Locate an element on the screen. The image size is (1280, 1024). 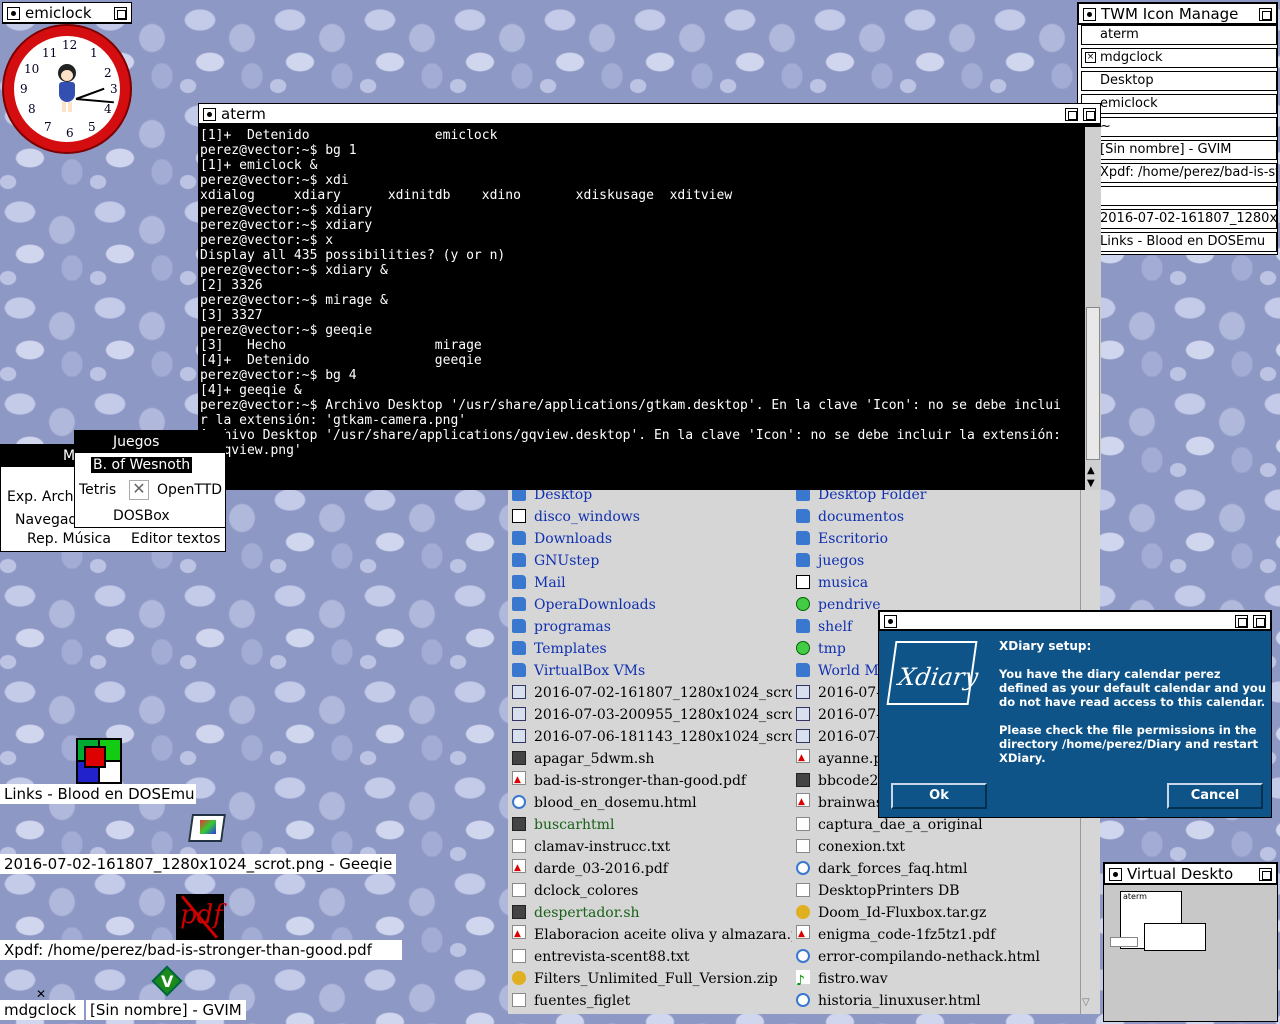
titlebar: TWM Icon Manage is located at coordinates (1177, 14).